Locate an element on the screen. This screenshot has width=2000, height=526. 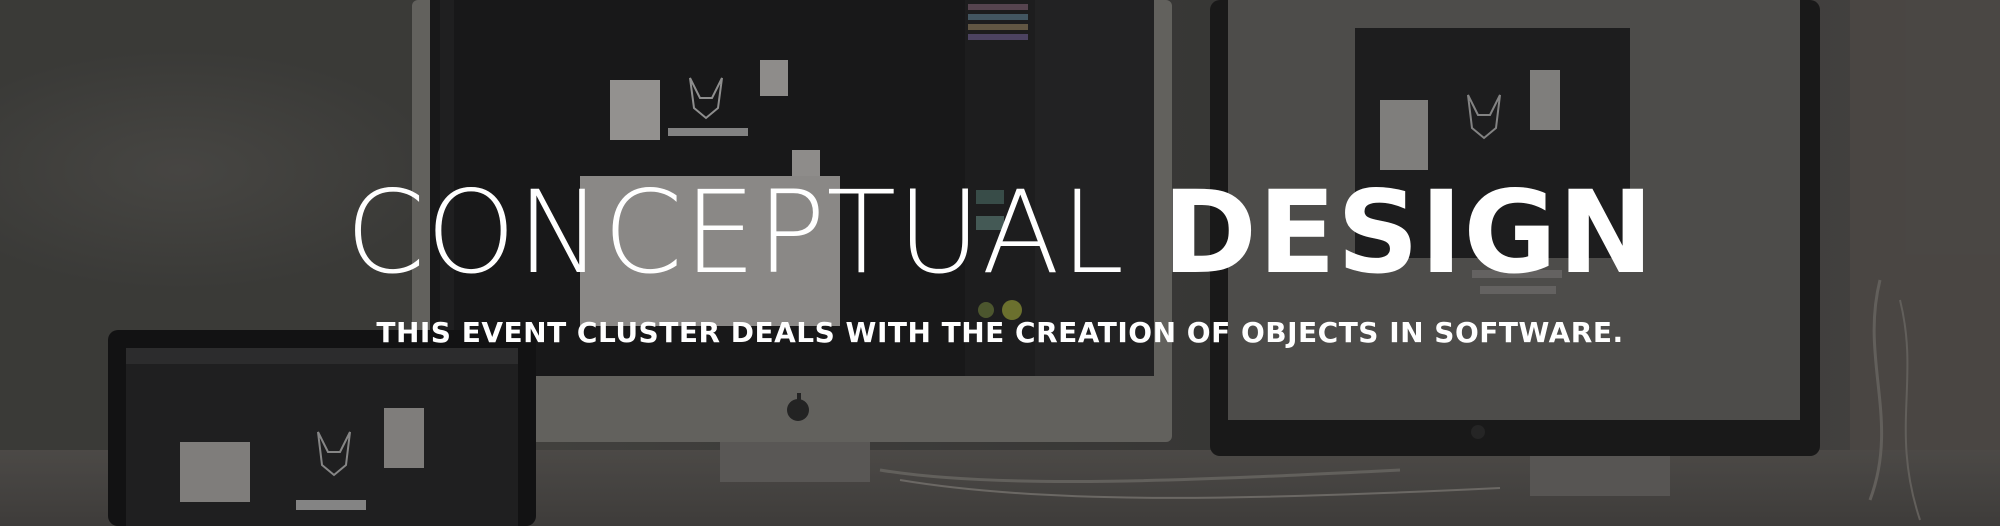
headline-light-word: CONCEPTUAL is located at coordinates (735, 232).